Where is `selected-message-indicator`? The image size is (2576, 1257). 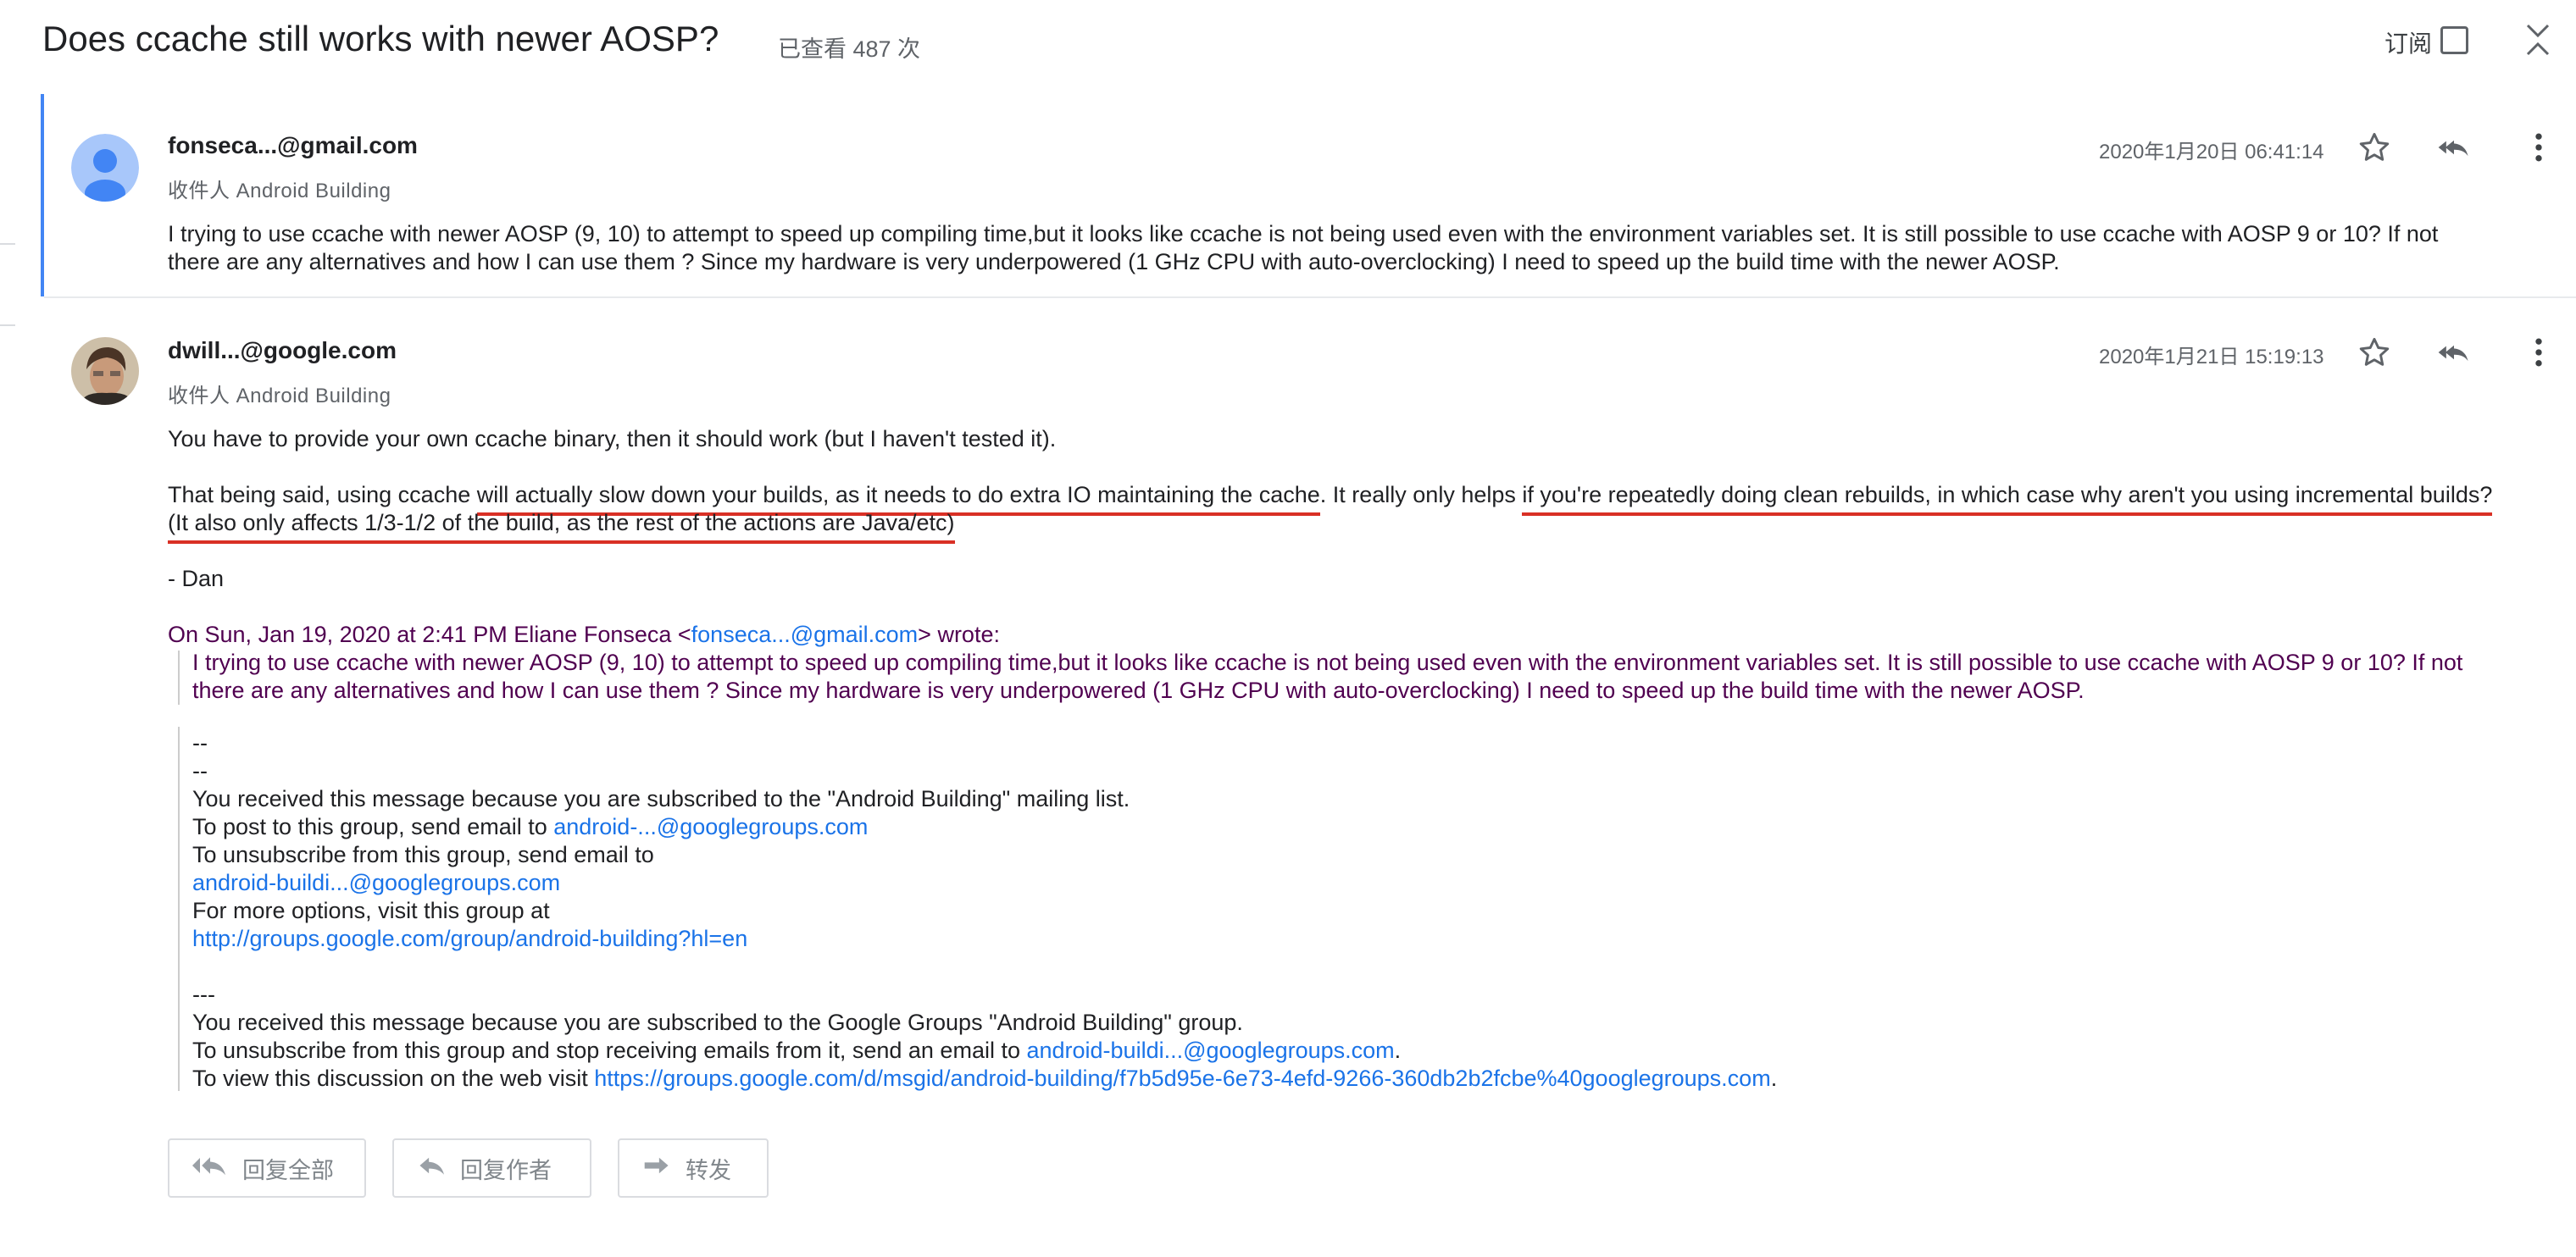 selected-message-indicator is located at coordinates (42, 195).